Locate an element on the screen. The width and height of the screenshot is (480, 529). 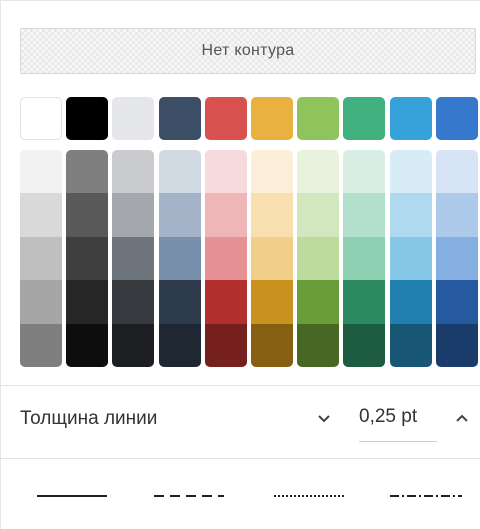
palette-column-light-blue is located at coordinates (411, 232).